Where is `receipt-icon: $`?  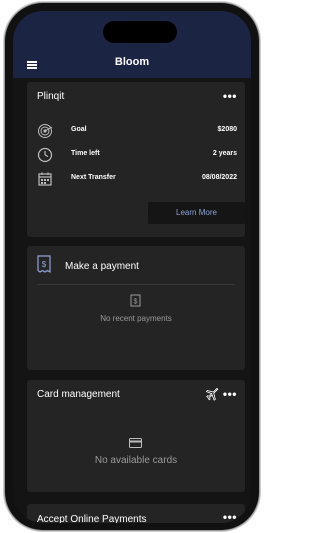 receipt-icon: $ is located at coordinates (44, 264).